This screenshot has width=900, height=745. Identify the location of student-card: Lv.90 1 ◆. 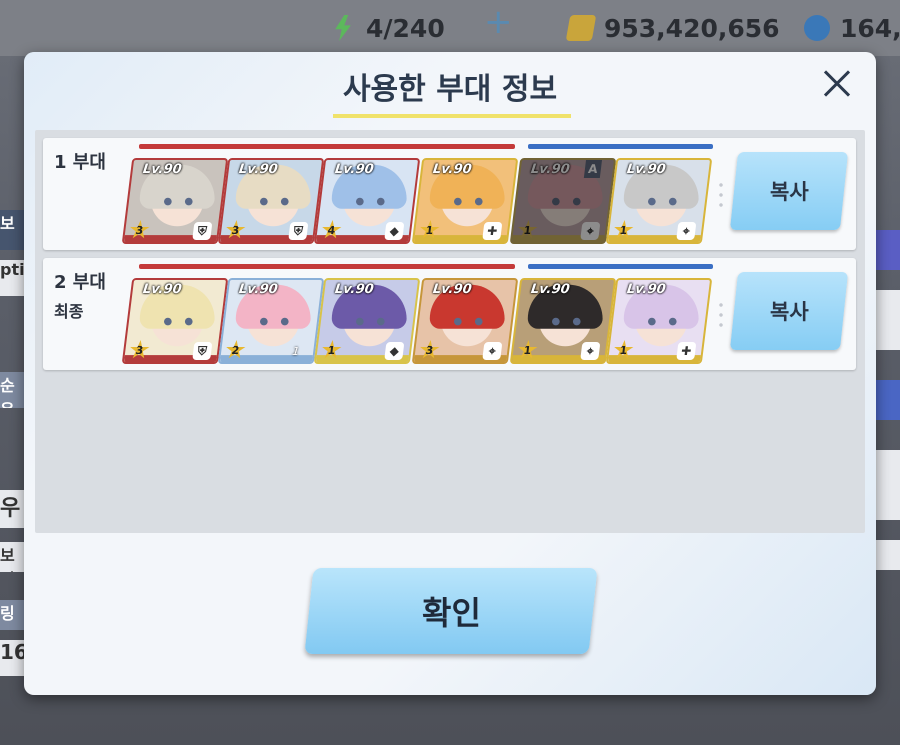
(367, 321).